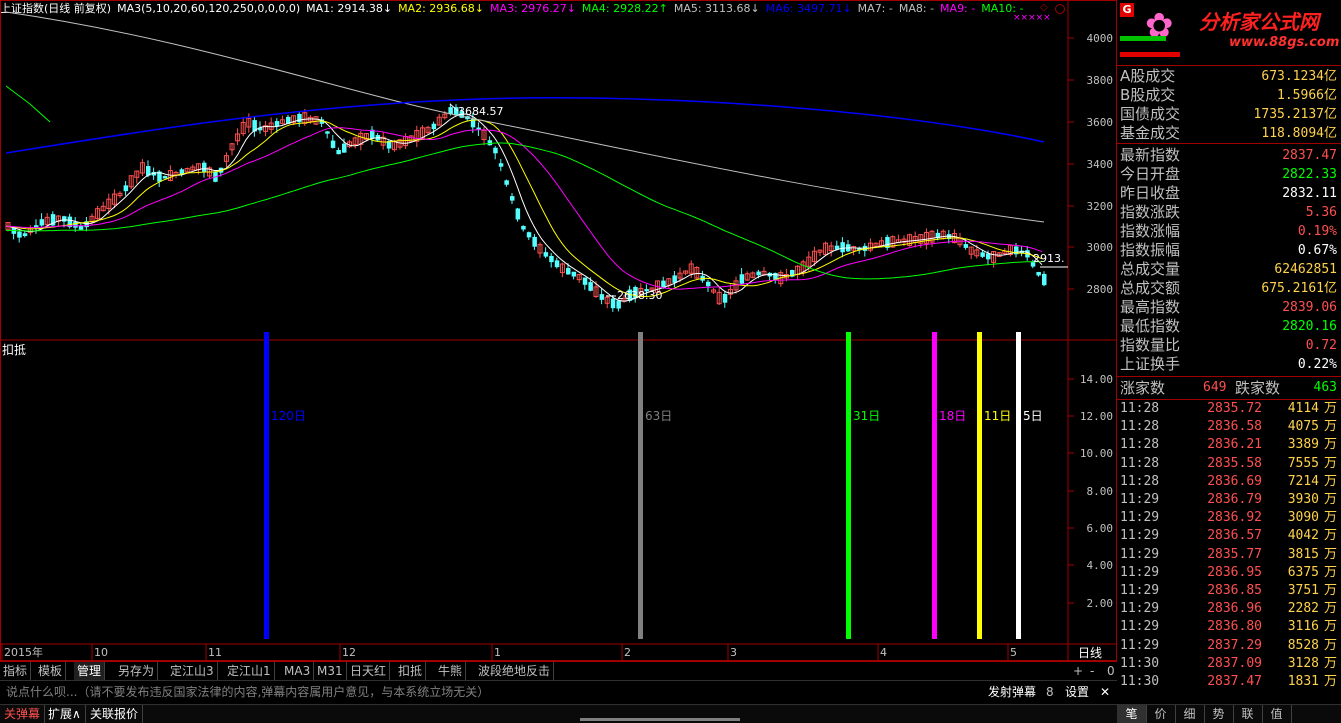  I want to click on panel-tab-笔: 笔, so click(1132, 714).